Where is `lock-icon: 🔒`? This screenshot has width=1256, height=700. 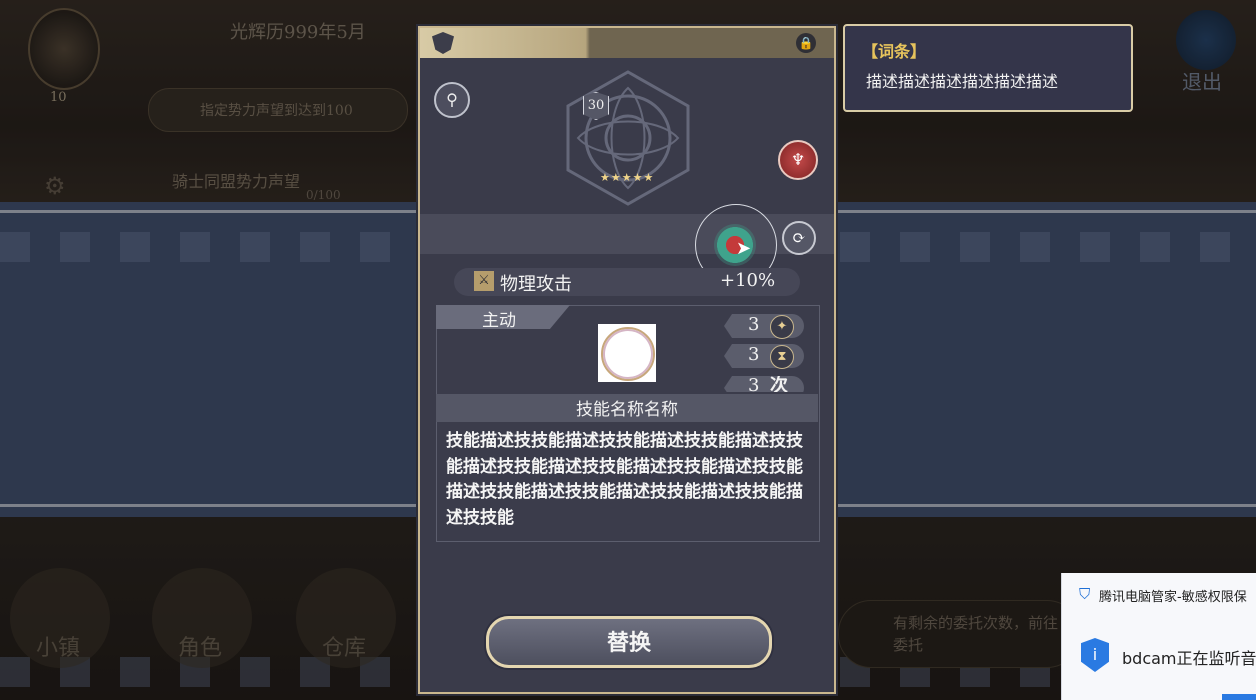 lock-icon: 🔒 is located at coordinates (806, 43).